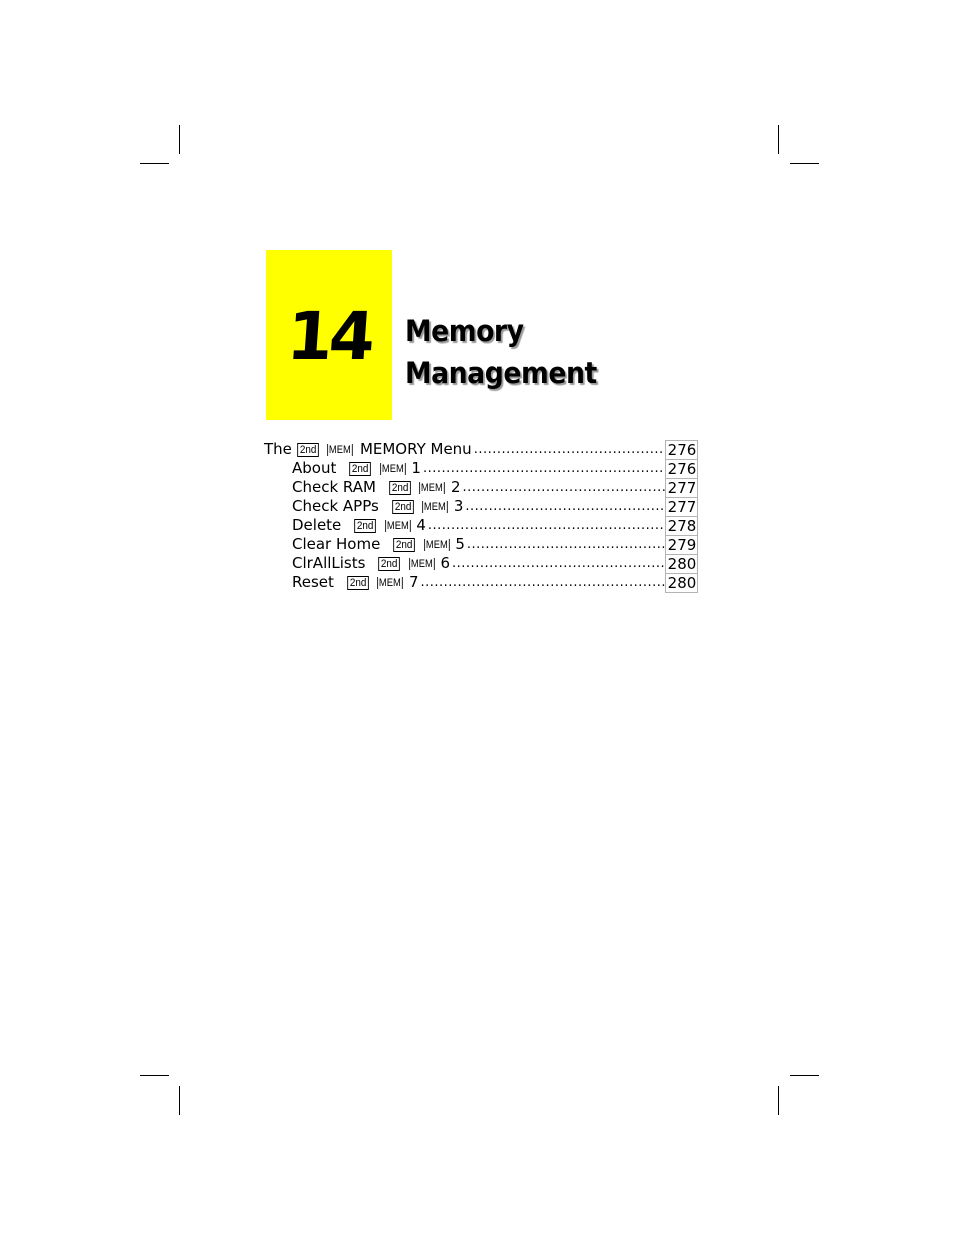  Describe the element at coordinates (317, 525) in the screenshot. I see `toc-entry-label: Delete` at that location.